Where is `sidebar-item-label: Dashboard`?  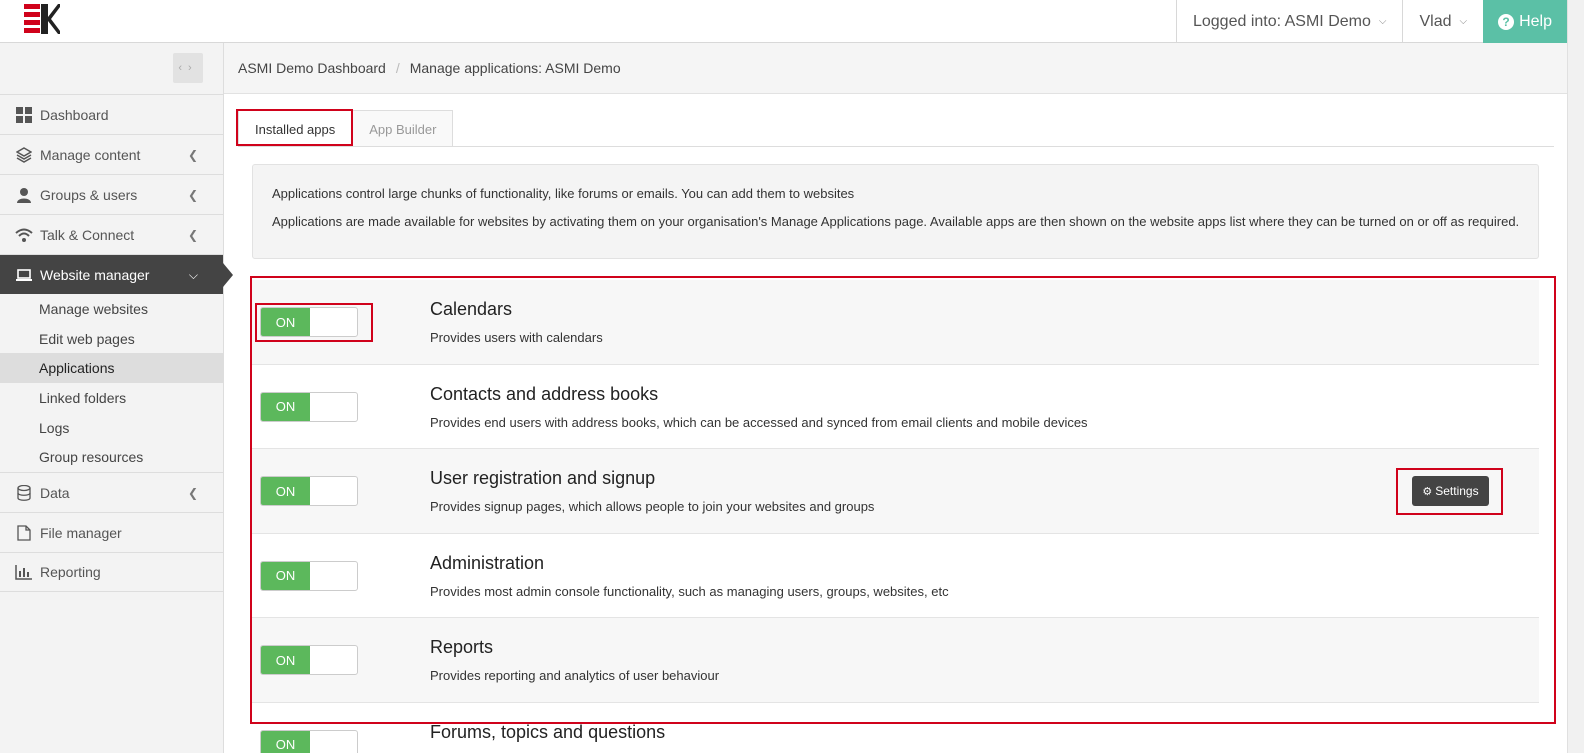 sidebar-item-label: Dashboard is located at coordinates (74, 114).